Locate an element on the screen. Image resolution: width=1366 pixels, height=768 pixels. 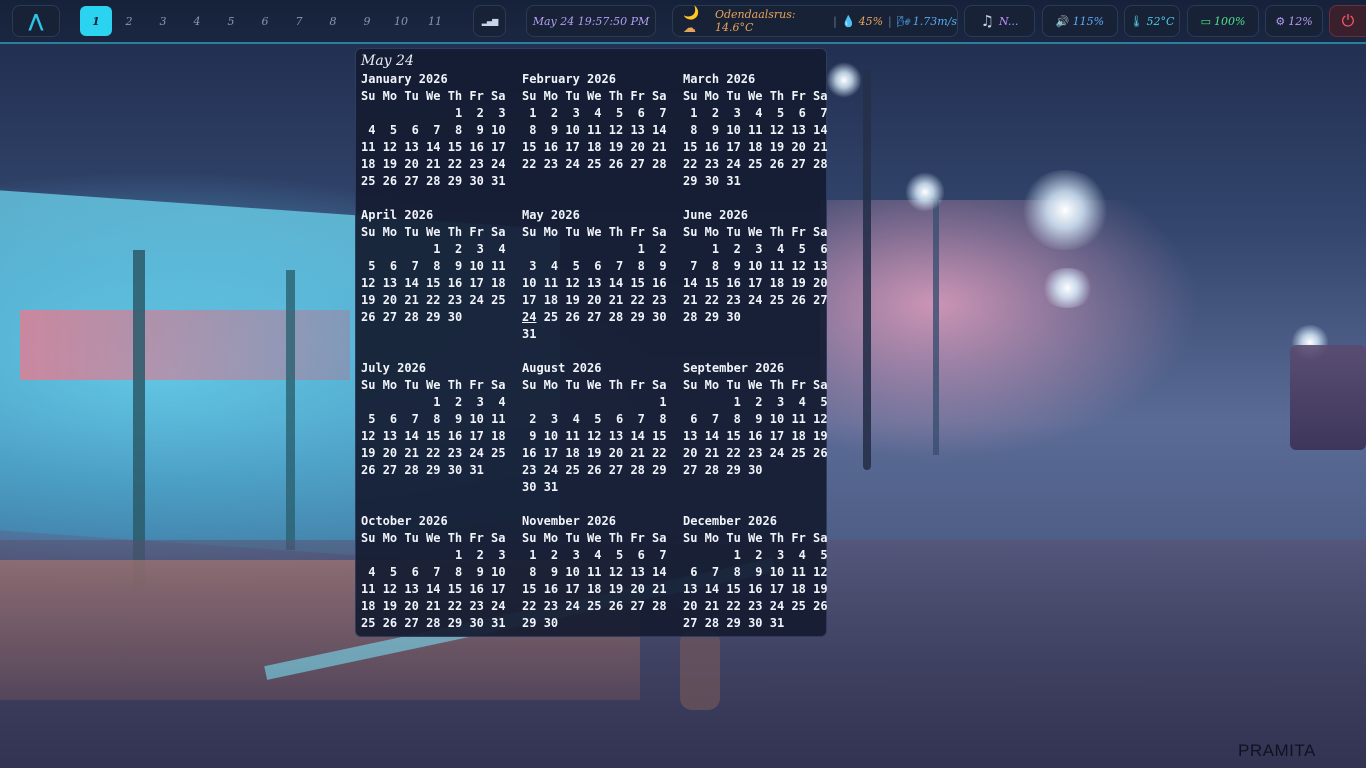
launcher-button: ⋀ is located at coordinates (36, 21).